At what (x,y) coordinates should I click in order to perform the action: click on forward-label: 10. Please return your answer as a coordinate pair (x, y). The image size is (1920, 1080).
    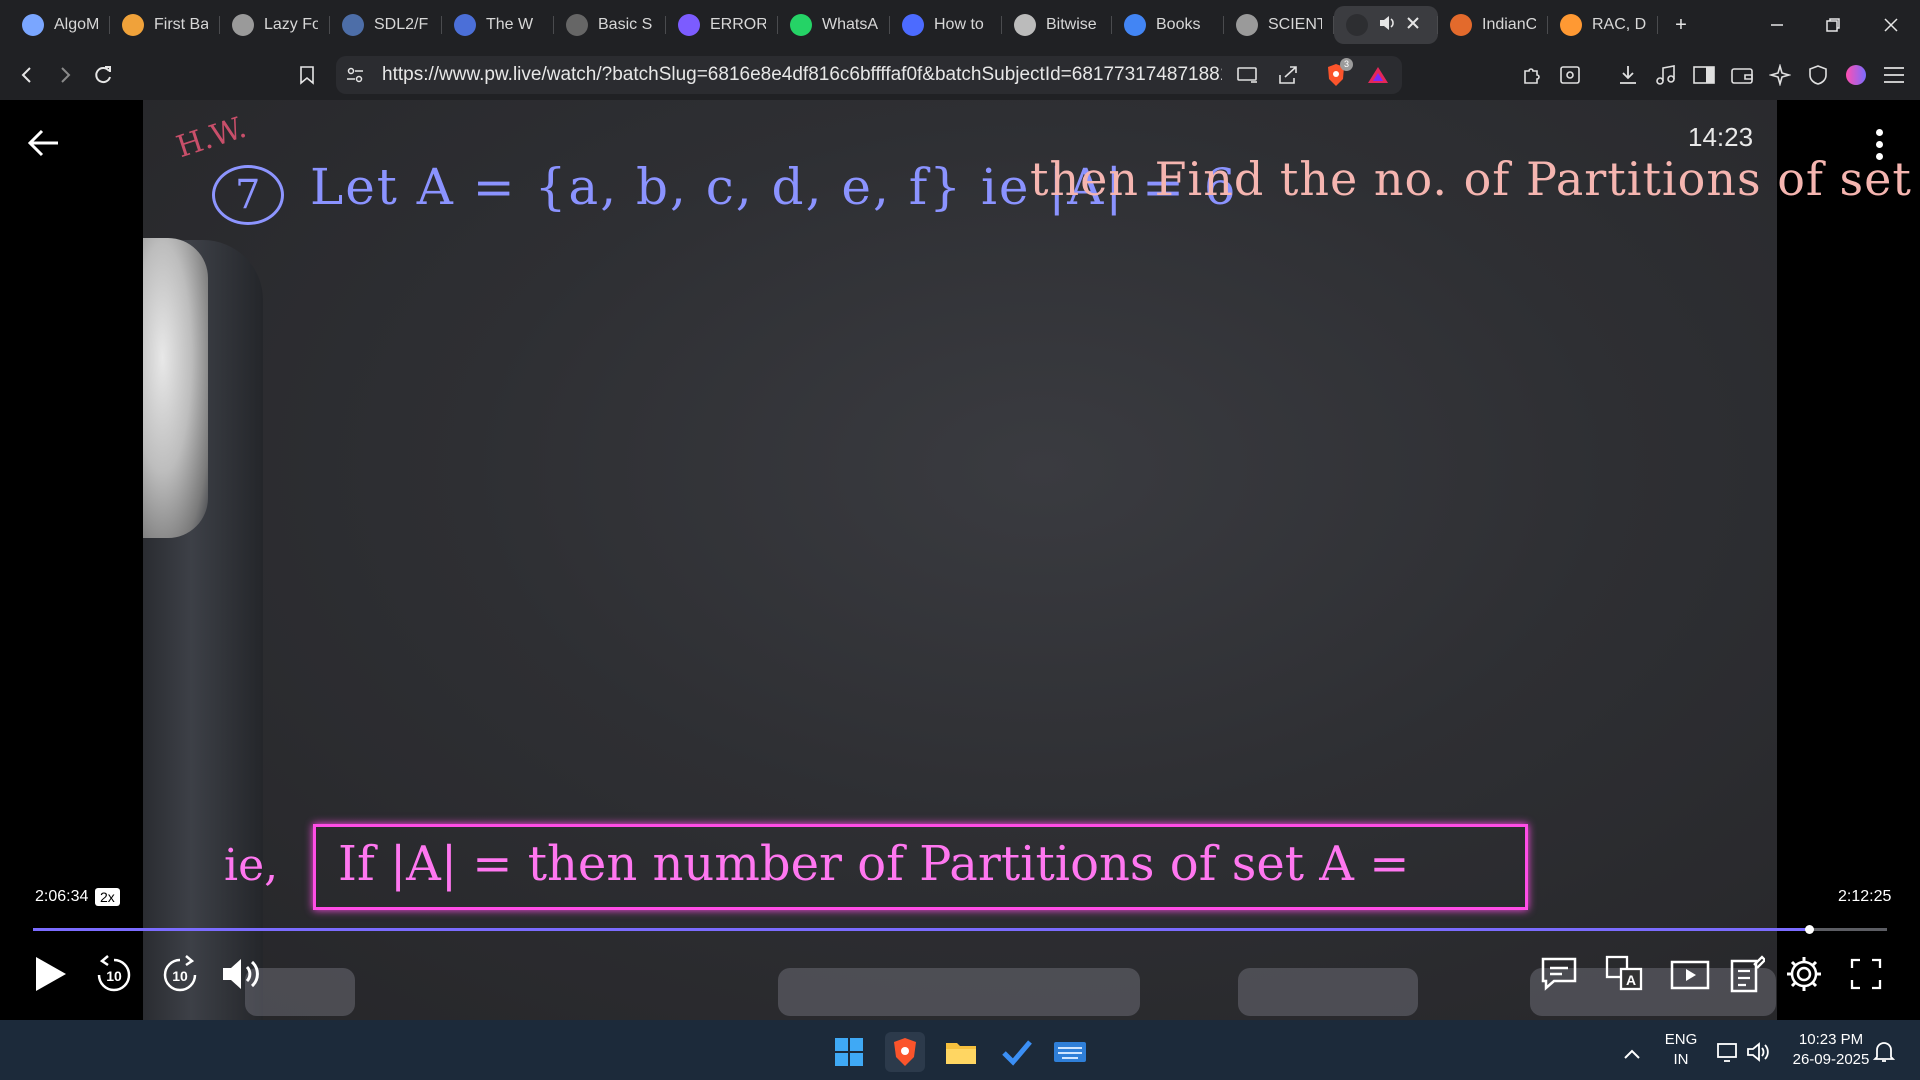
    Looking at the image, I should click on (180, 976).